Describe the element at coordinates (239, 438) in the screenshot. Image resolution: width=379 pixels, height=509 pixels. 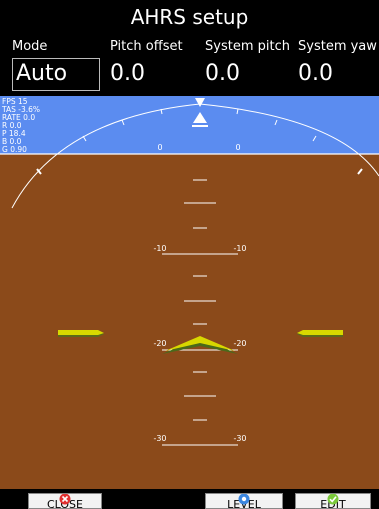
I see `pitch-label-right: -30` at that location.